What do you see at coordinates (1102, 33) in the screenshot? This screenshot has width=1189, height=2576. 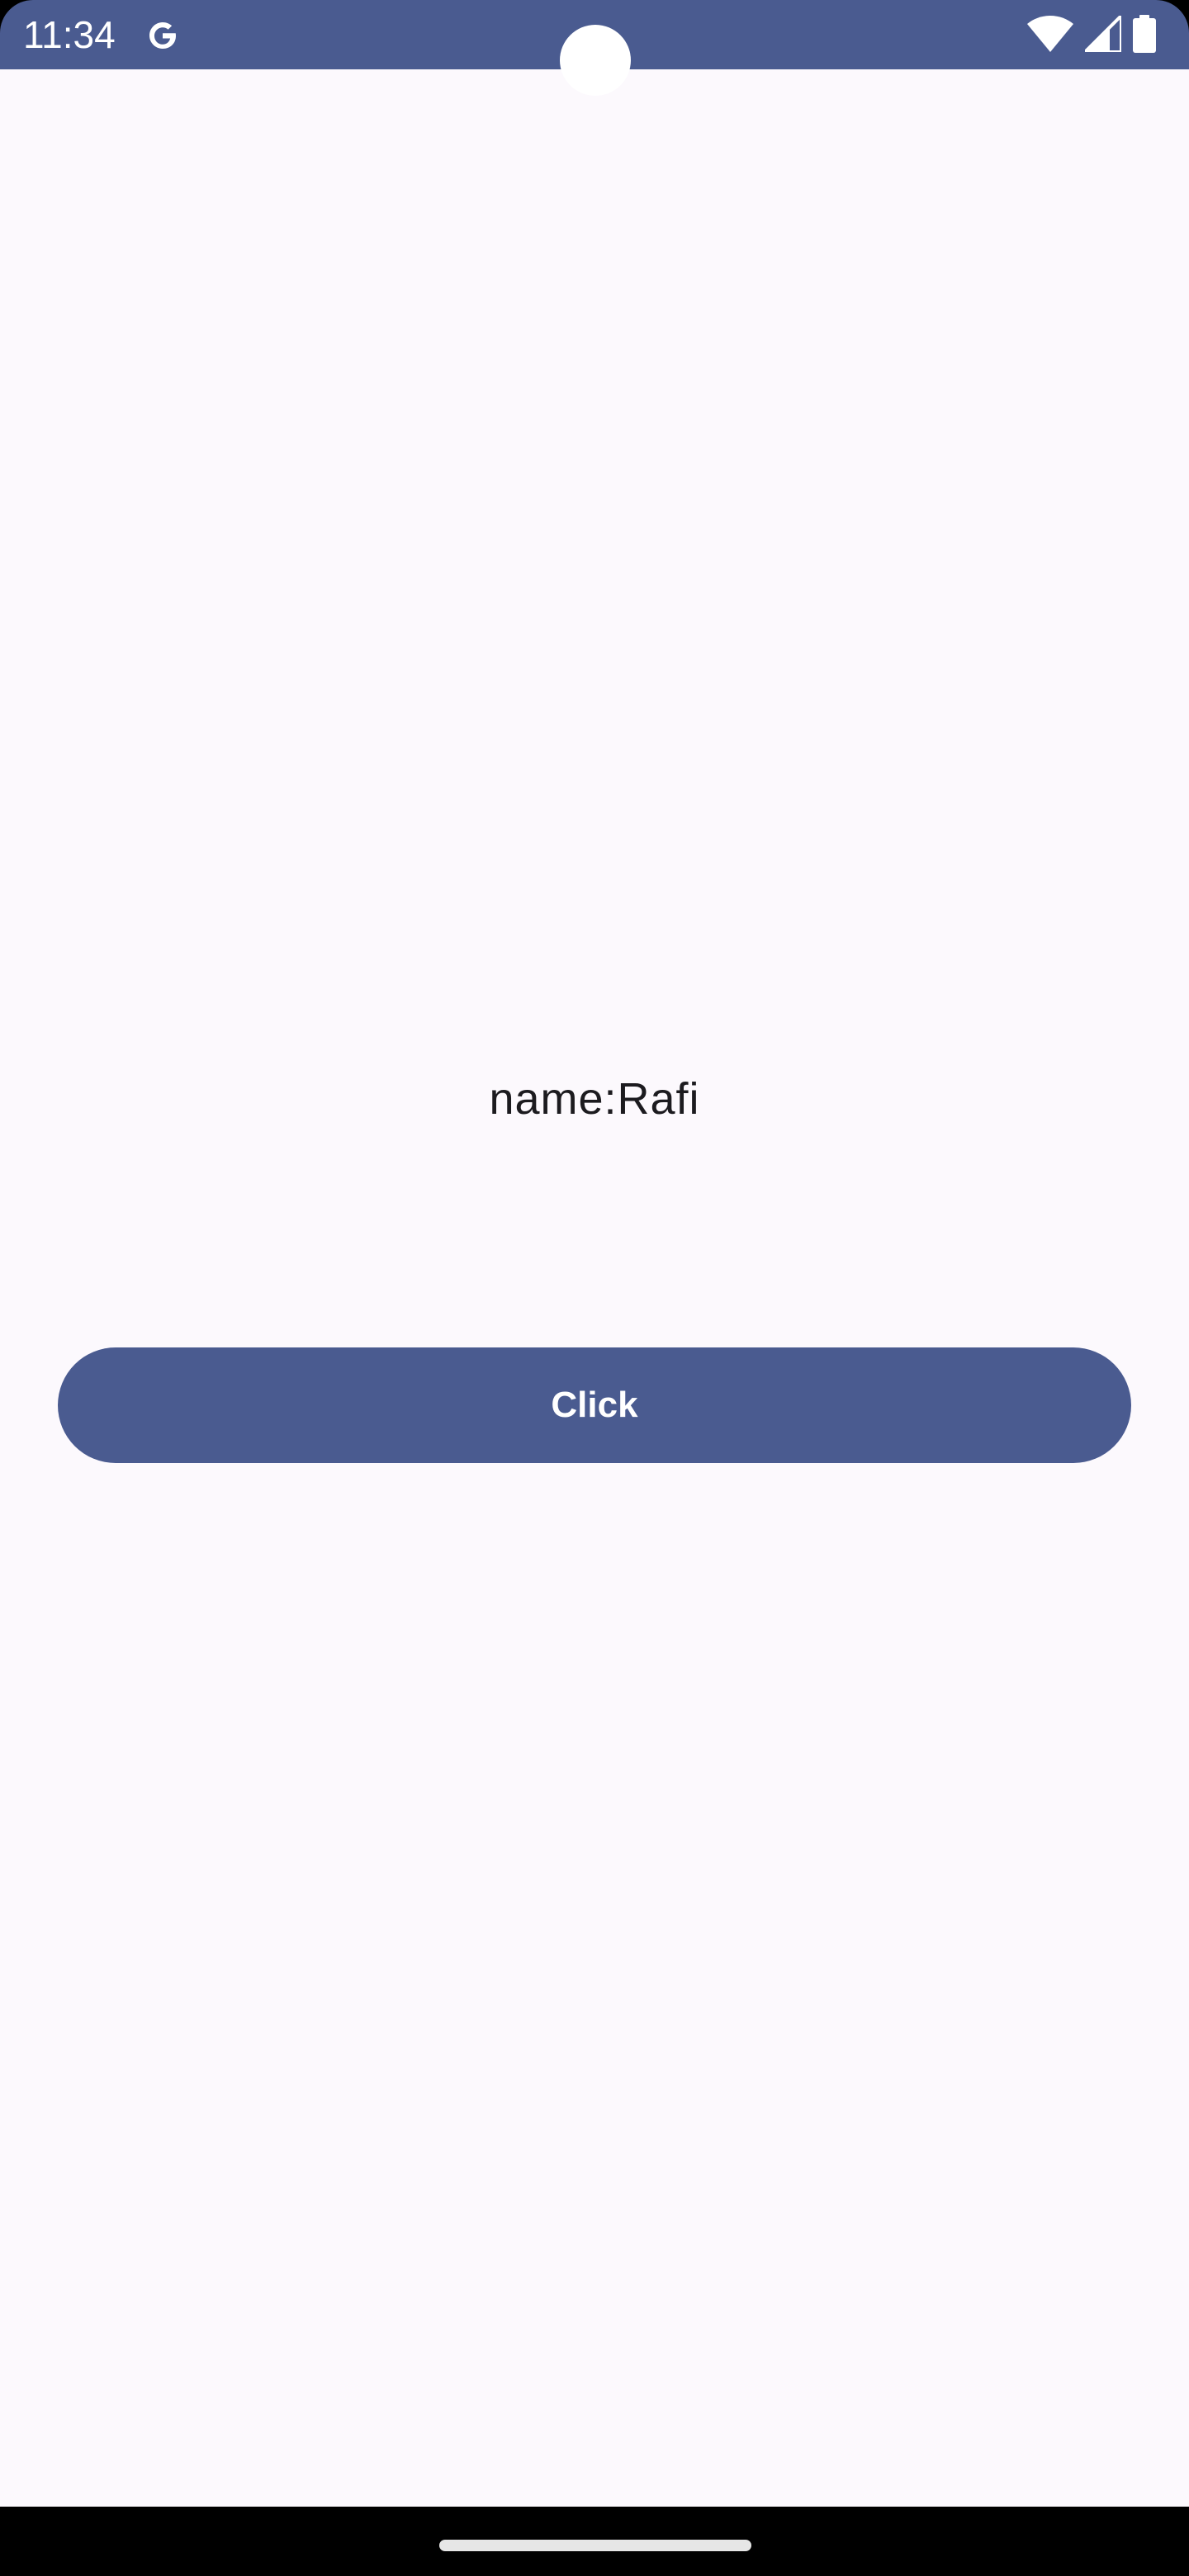 I see `cellular-signal-icon` at bounding box center [1102, 33].